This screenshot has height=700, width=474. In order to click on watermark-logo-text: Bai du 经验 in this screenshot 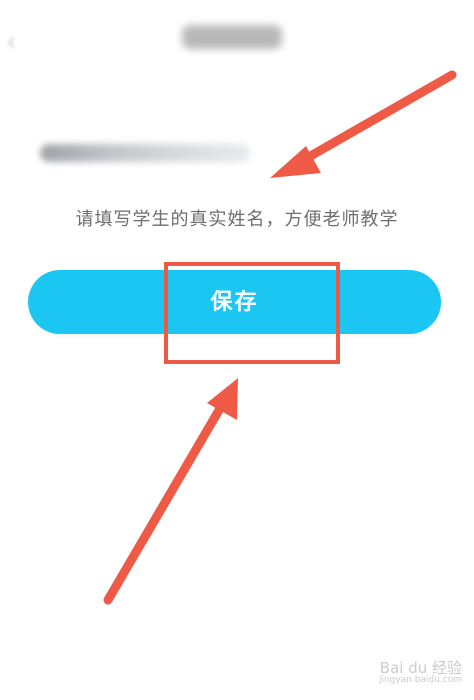, I will do `click(420, 667)`.